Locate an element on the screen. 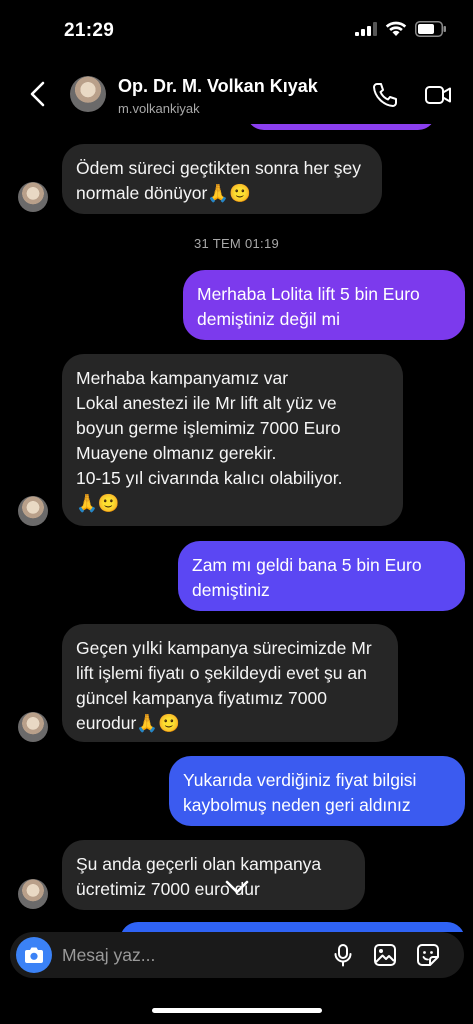  contact-avatar is located at coordinates (88, 94).